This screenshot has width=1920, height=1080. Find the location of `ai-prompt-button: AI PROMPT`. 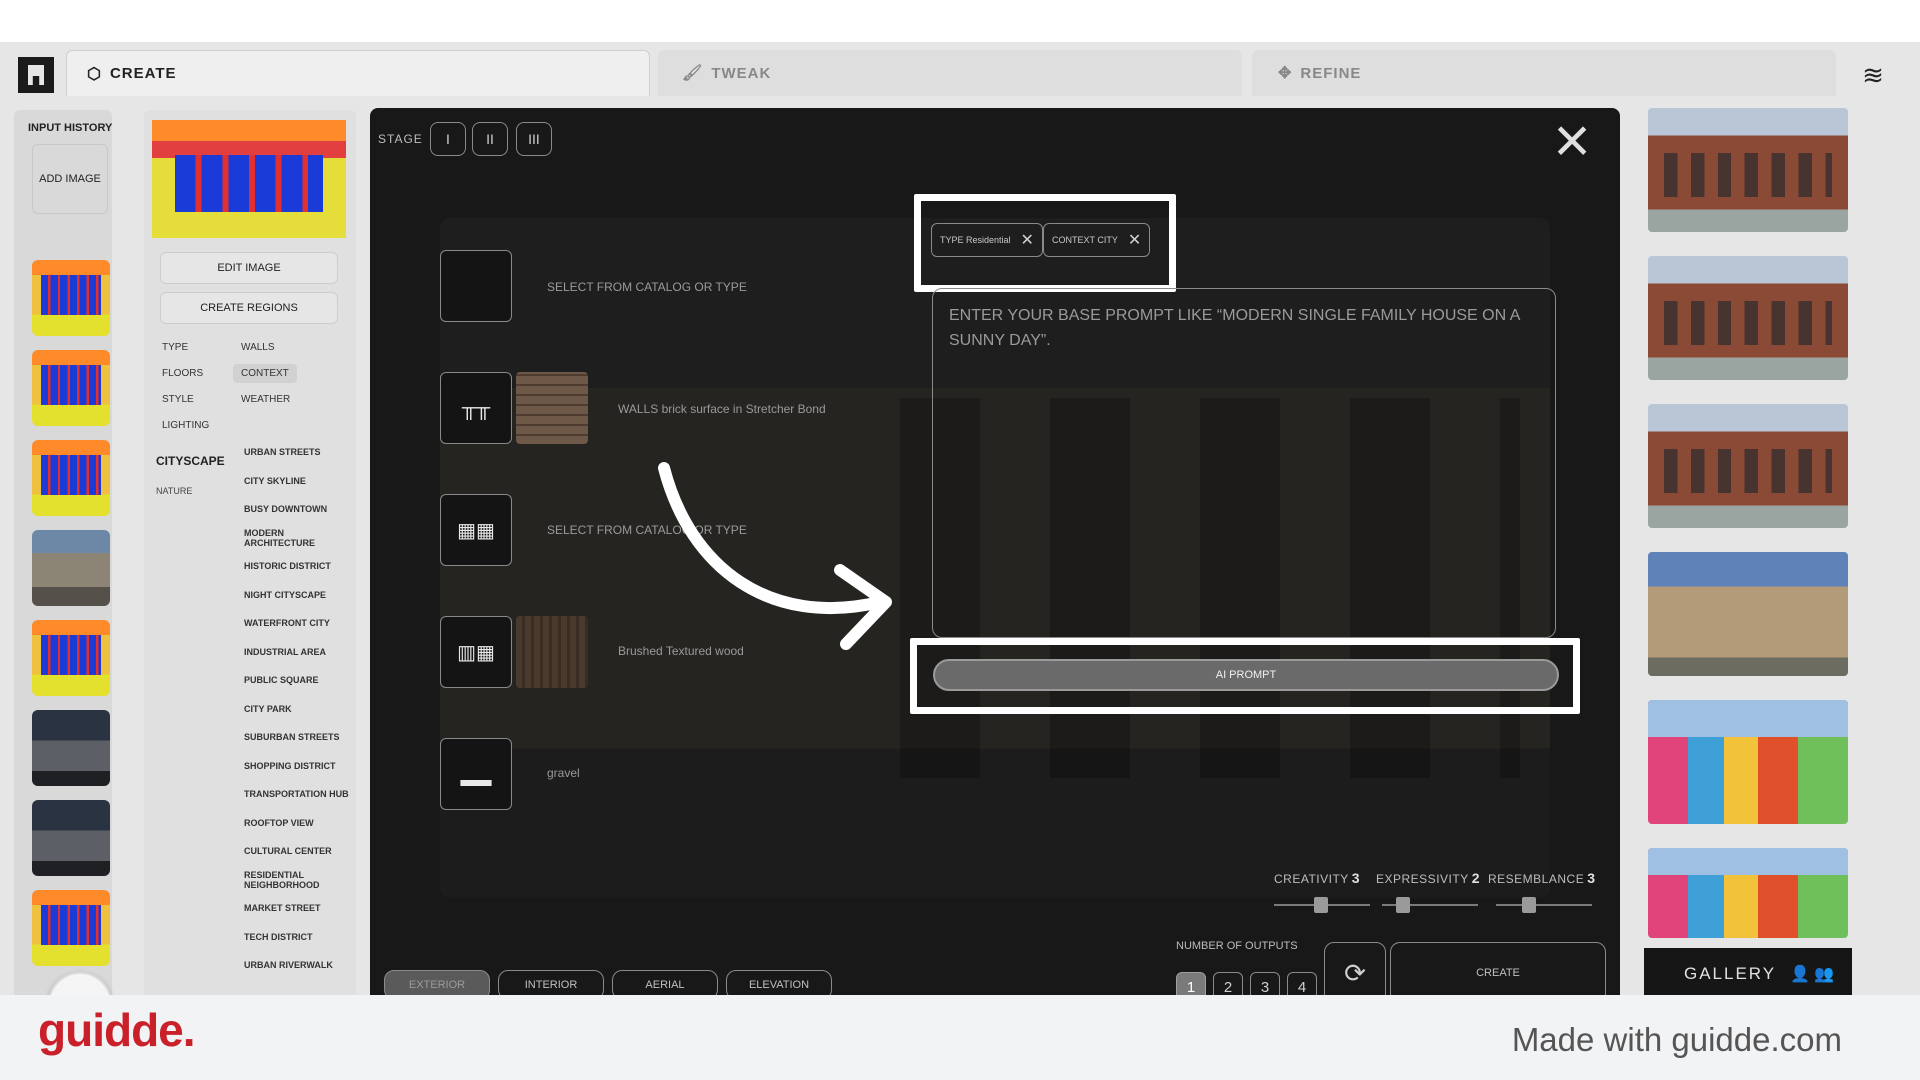

ai-prompt-button: AI PROMPT is located at coordinates (1246, 675).